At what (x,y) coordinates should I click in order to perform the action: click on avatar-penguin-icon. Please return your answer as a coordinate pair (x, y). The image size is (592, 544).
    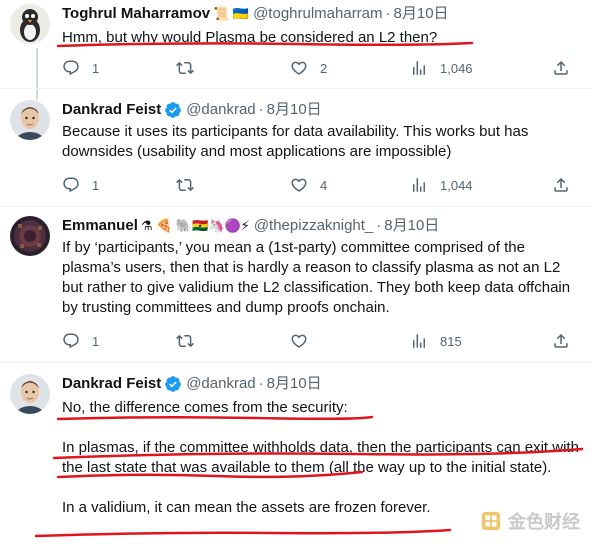
    Looking at the image, I should click on (30, 24).